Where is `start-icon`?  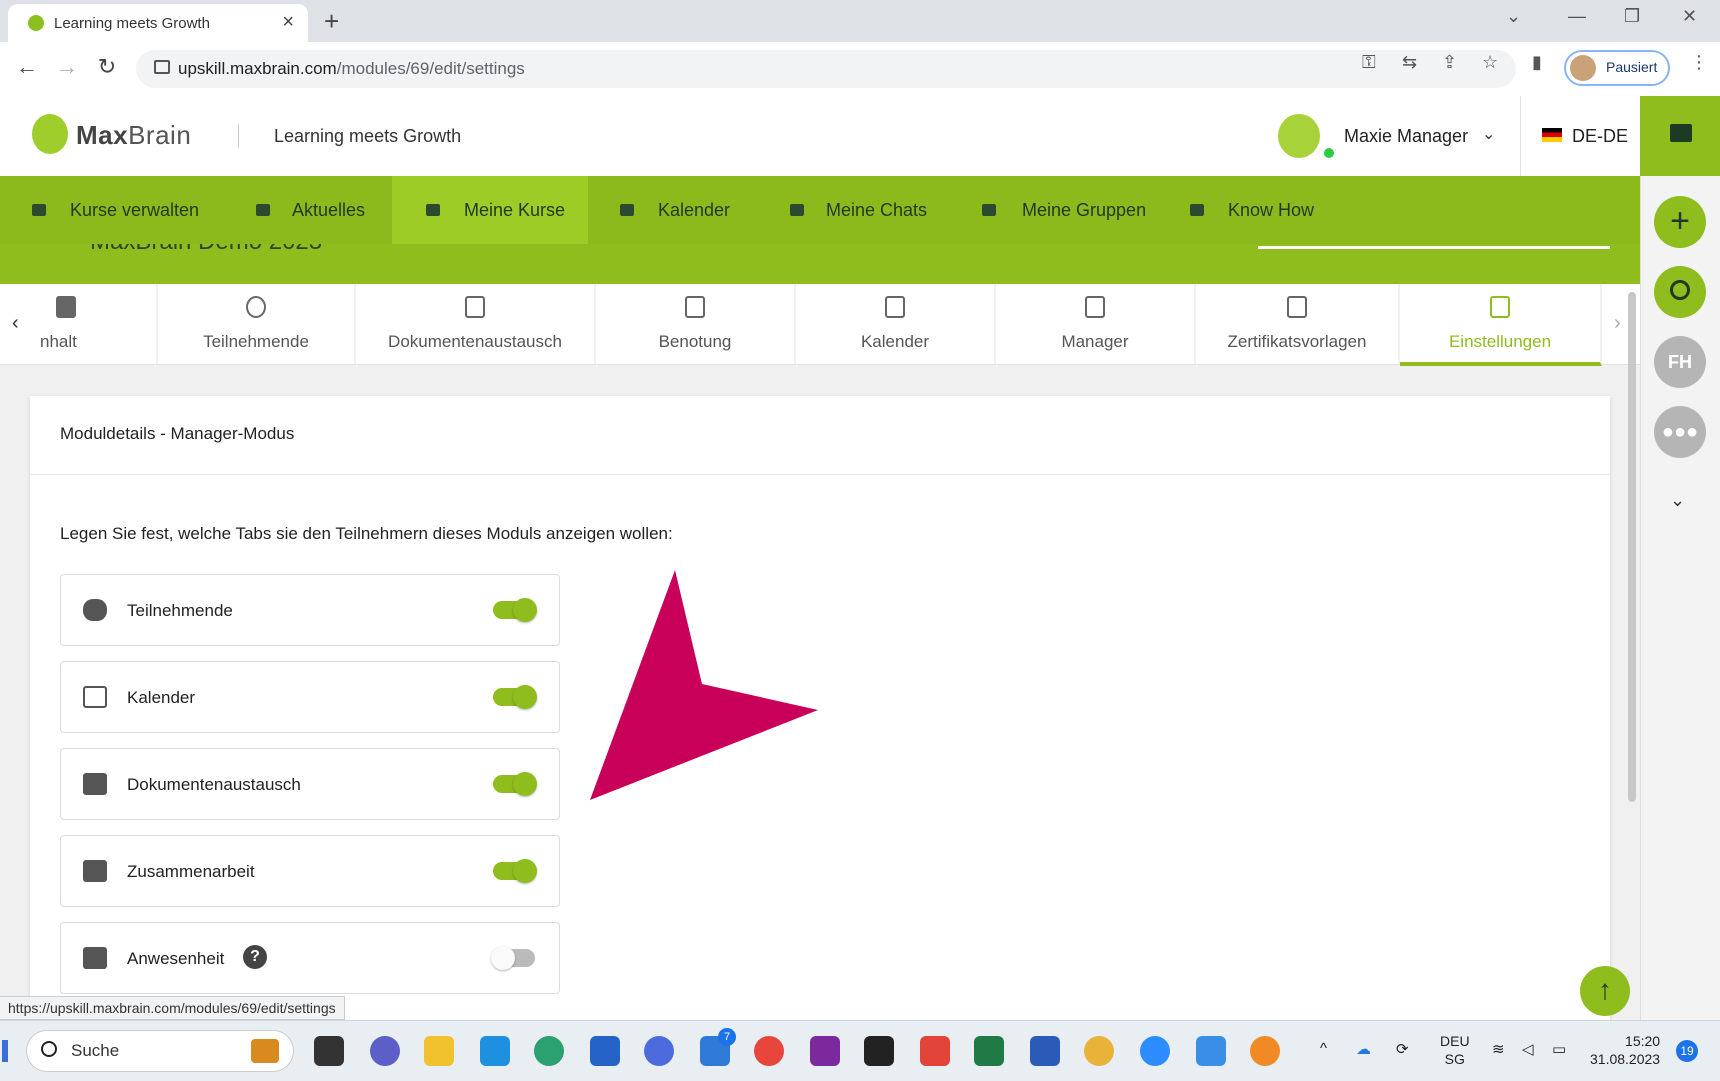 start-icon is located at coordinates (5, 1051).